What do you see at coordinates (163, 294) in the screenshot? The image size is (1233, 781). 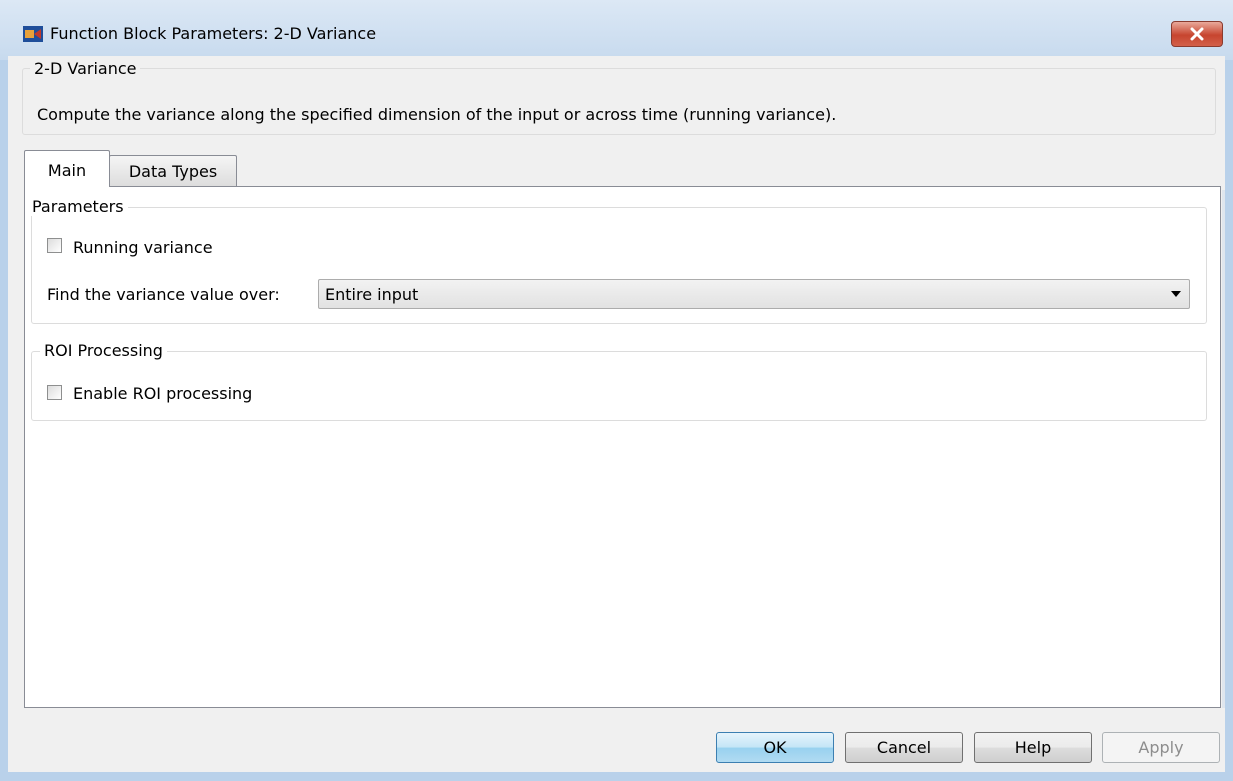 I see `find-variance-over-label: Find the variance value over:` at bounding box center [163, 294].